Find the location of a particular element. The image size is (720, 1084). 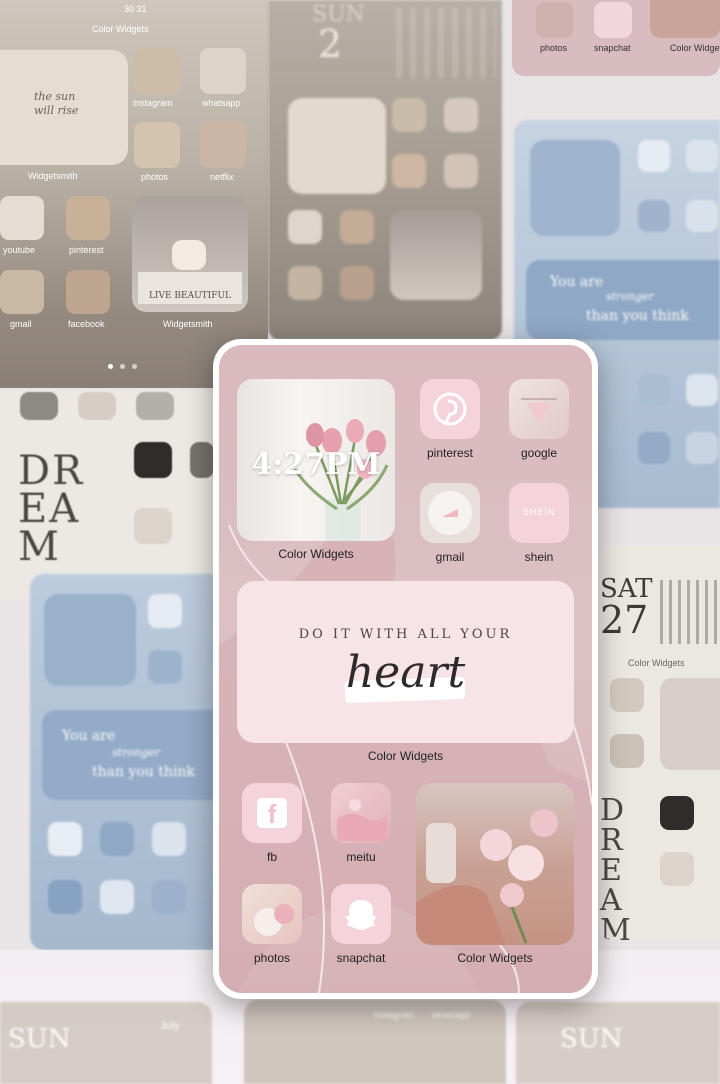

clothing-hanger-icon is located at coordinates (539, 410).